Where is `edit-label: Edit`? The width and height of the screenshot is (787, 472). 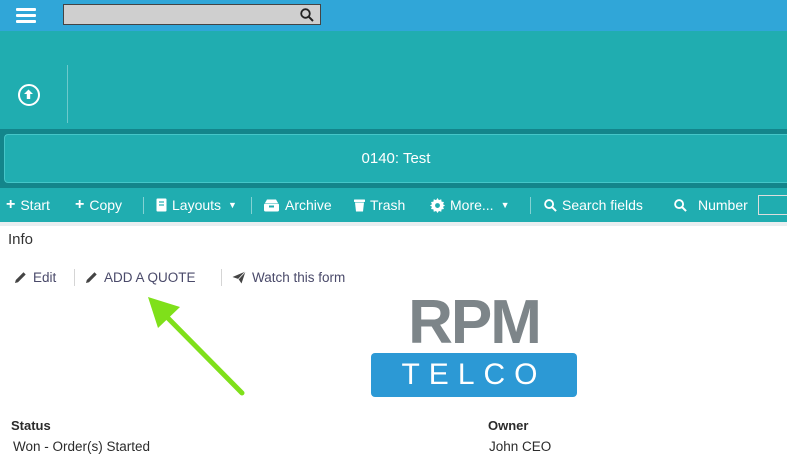
edit-label: Edit is located at coordinates (45, 277).